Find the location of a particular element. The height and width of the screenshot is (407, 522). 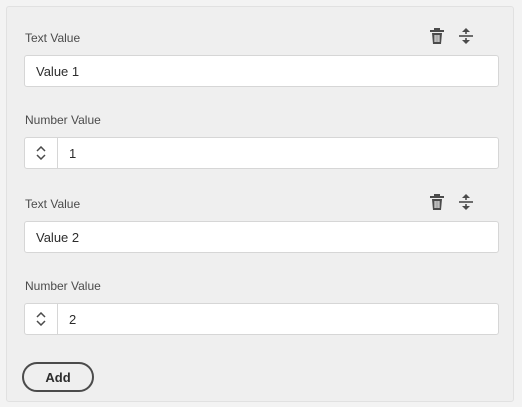

number-value-stepper: 1 is located at coordinates (261, 153).